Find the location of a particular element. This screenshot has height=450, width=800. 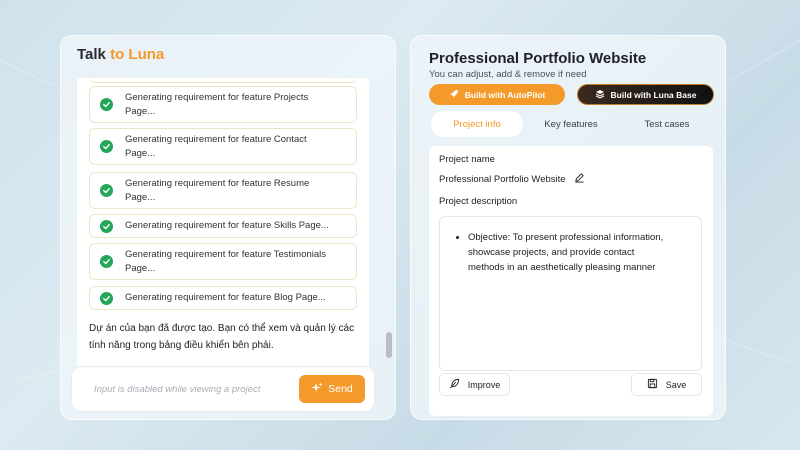

save-disk-icon is located at coordinates (652, 384).